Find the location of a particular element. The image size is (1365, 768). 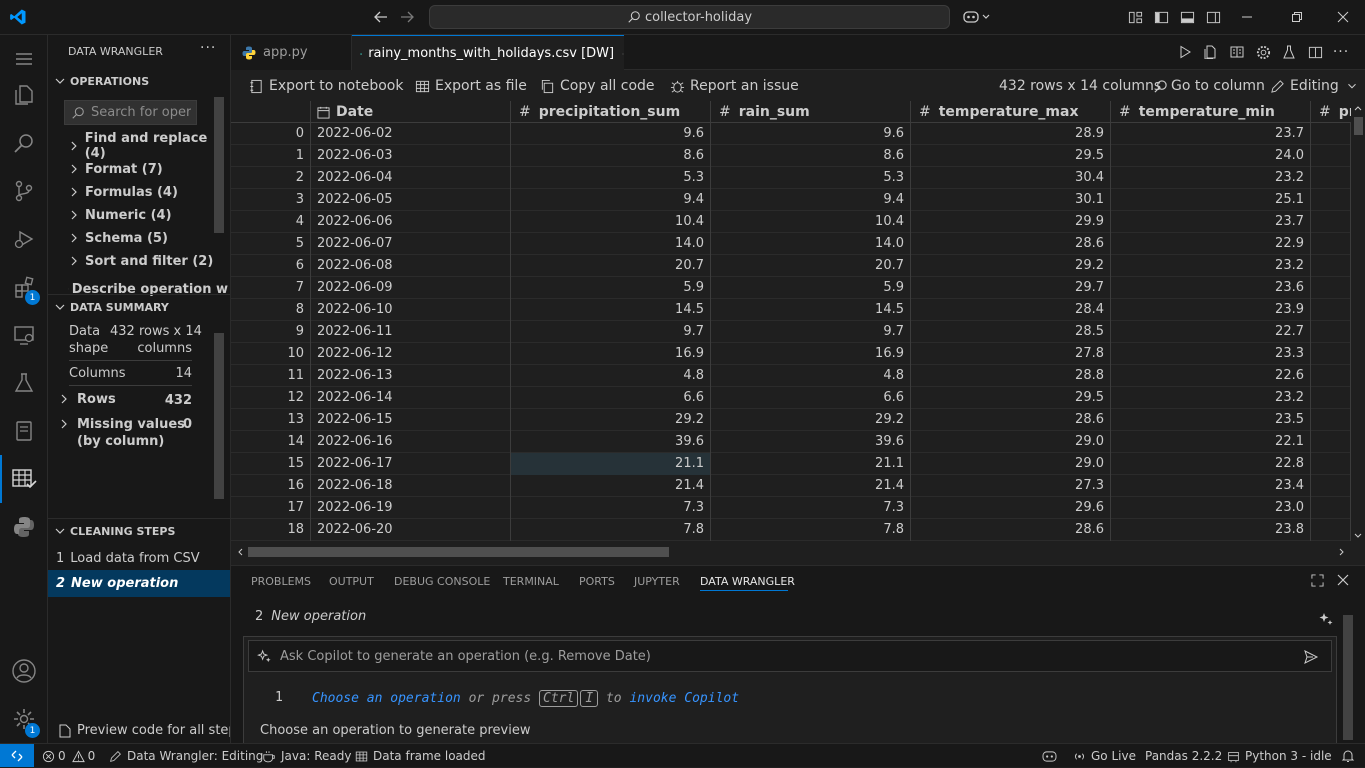

precipitation-sum-cell: 5.9 is located at coordinates (611, 288).